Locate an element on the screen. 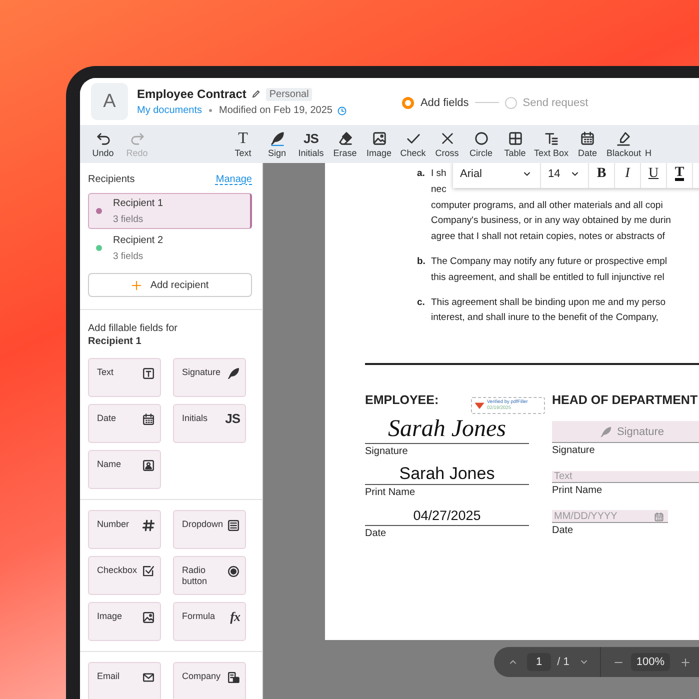 This screenshot has width=699, height=699. clause-text-line: this agreement, and shall be entitled to full injunctive rel is located at coordinates (547, 277).